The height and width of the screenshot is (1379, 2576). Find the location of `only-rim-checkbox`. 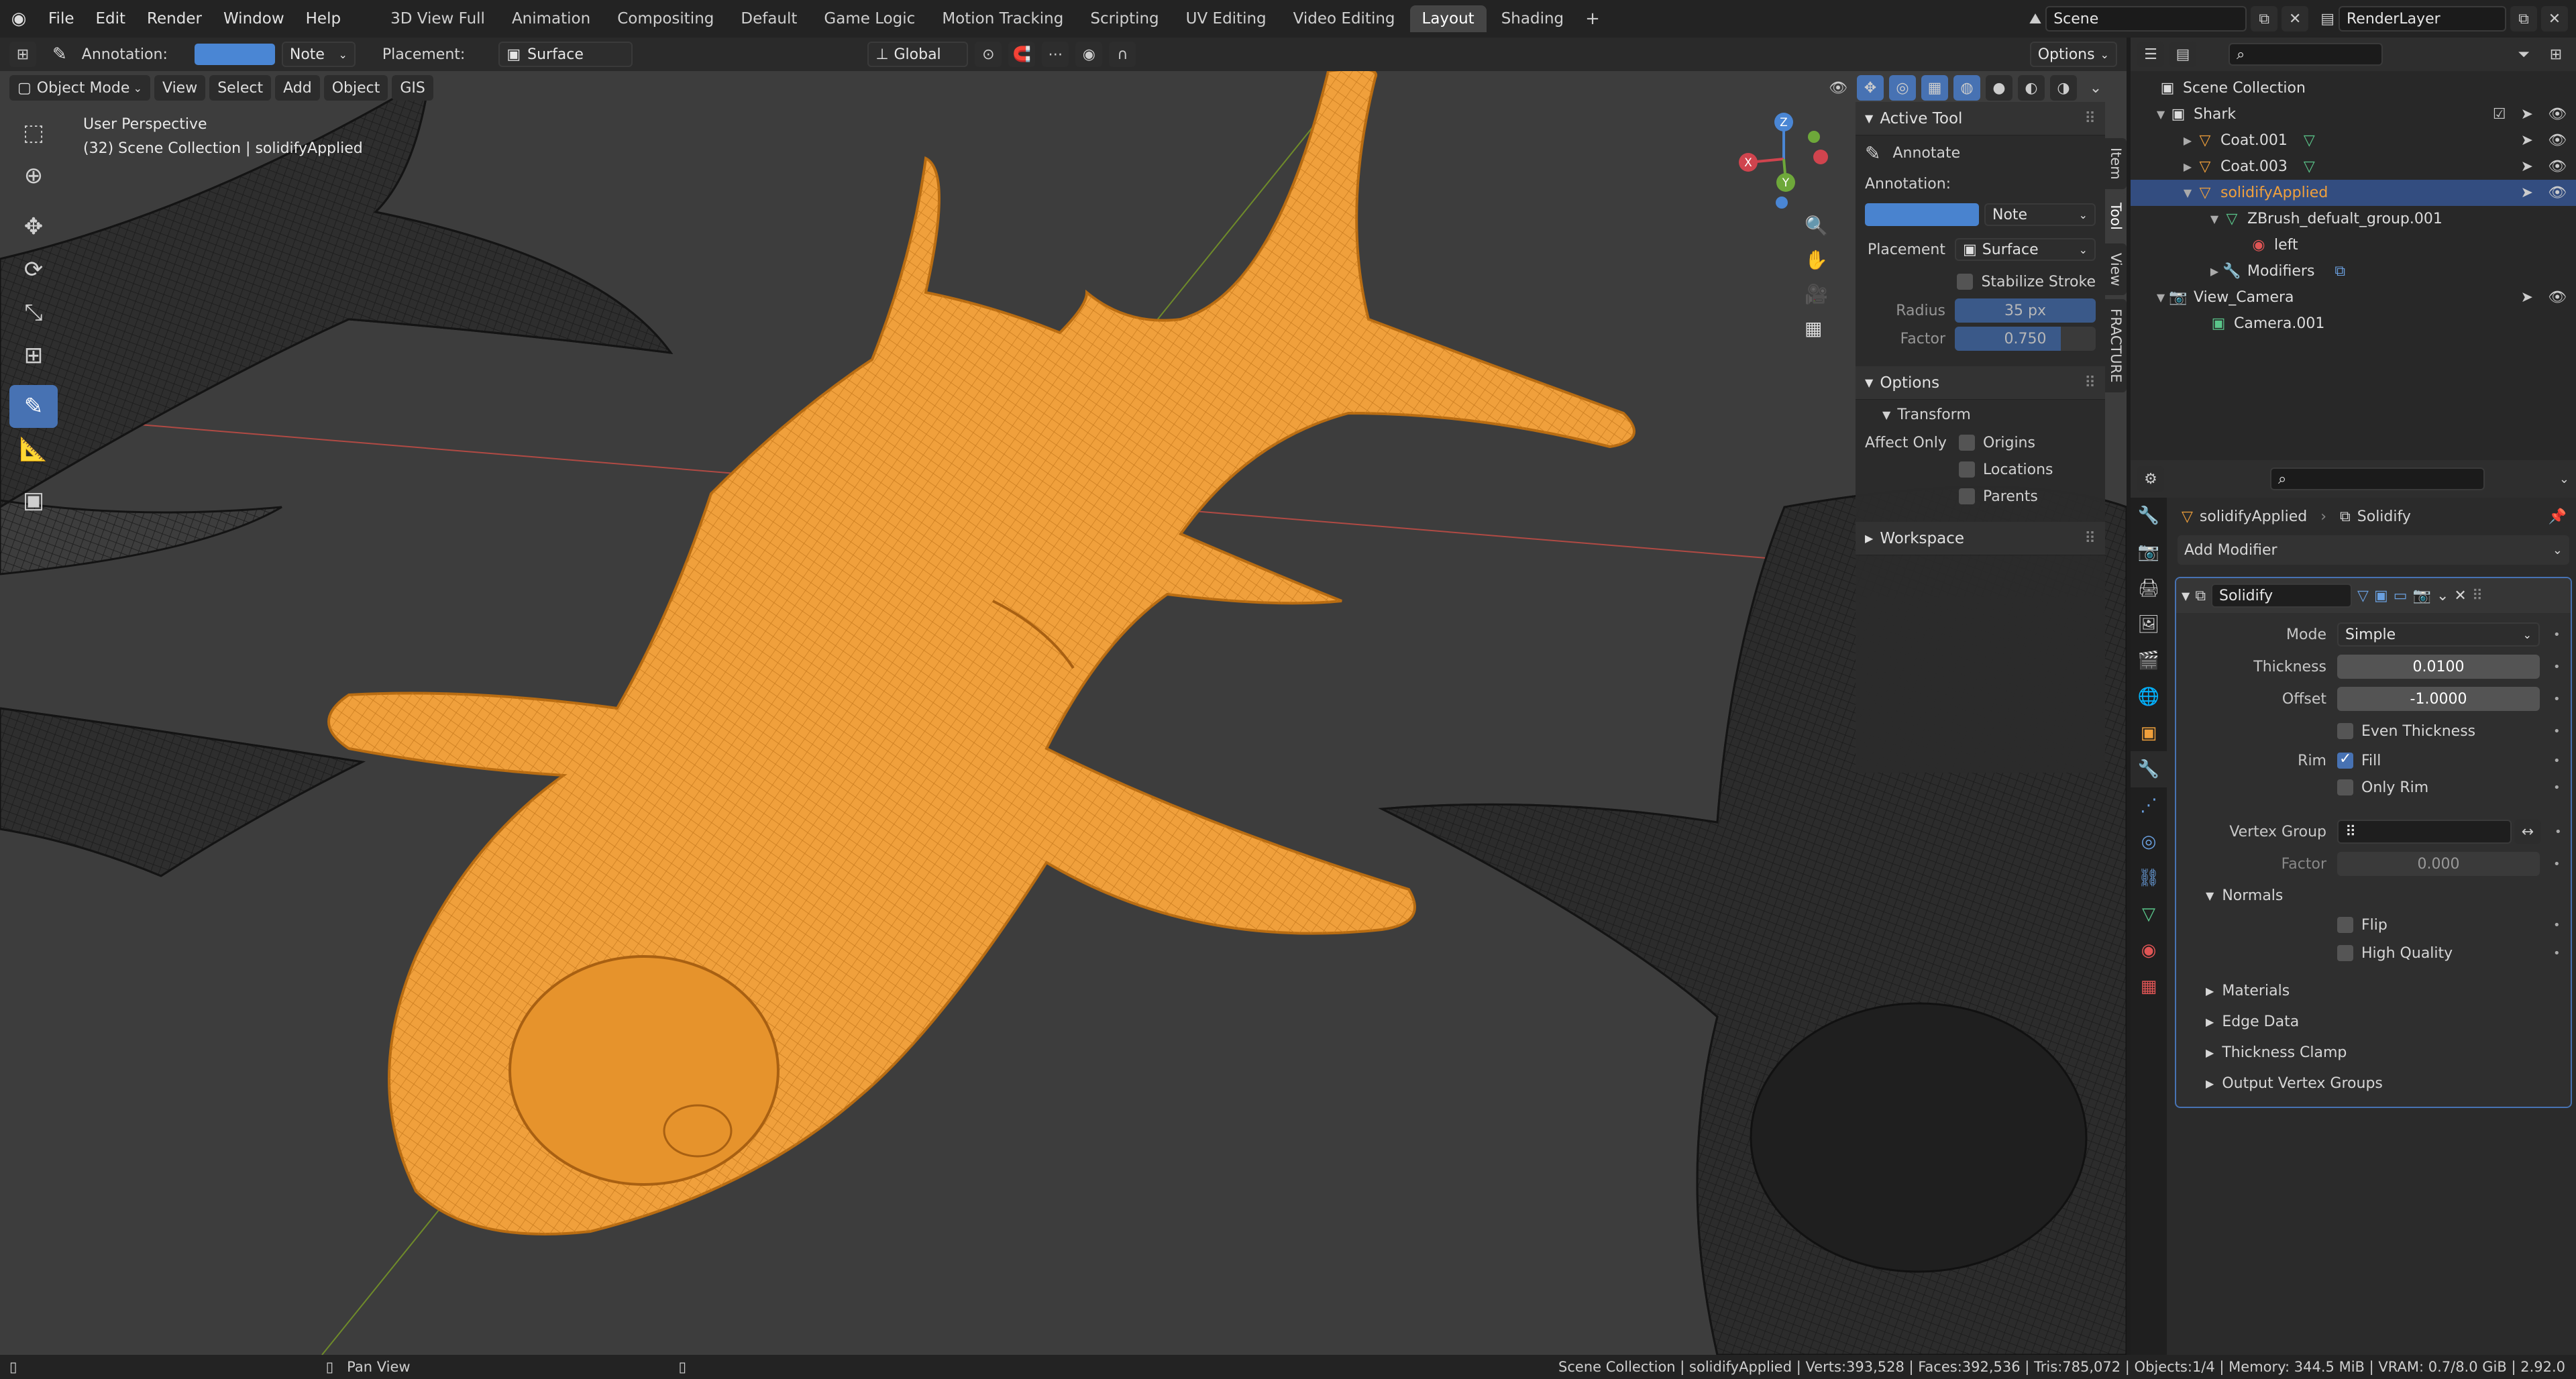

only-rim-checkbox is located at coordinates (2345, 787).